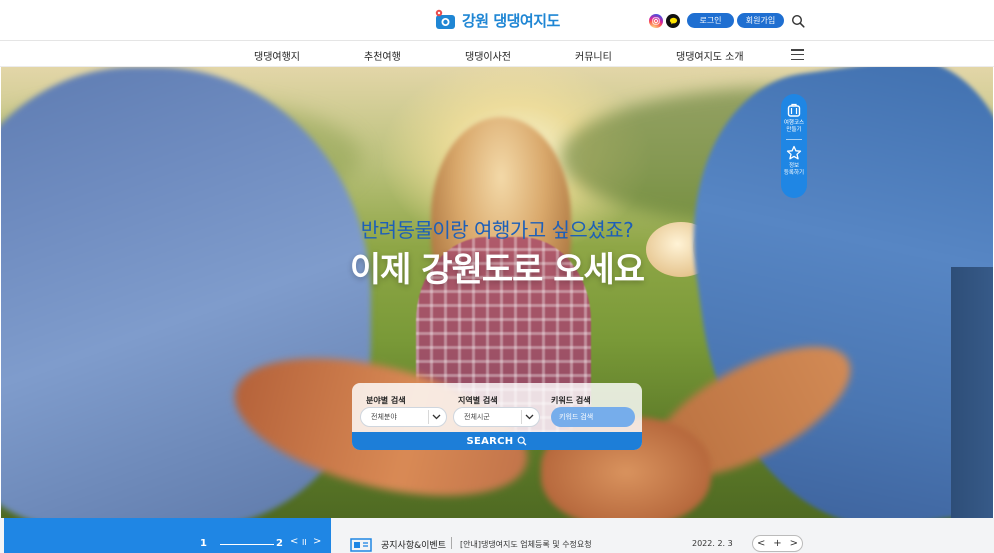  What do you see at coordinates (712, 543) in the screenshot?
I see `notice-date: 2022. 2. 3` at bounding box center [712, 543].